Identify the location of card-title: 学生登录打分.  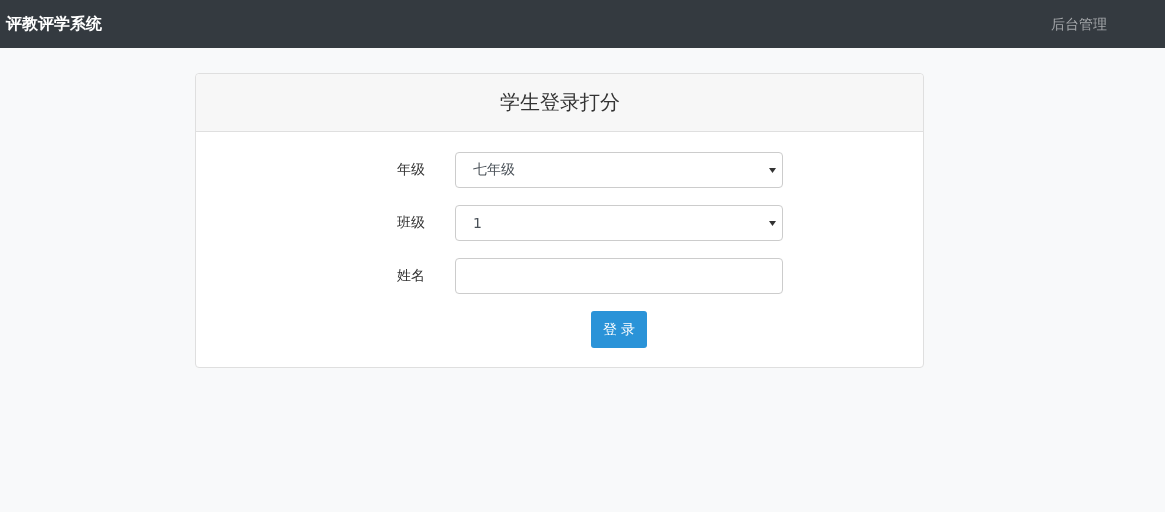
(559, 102).